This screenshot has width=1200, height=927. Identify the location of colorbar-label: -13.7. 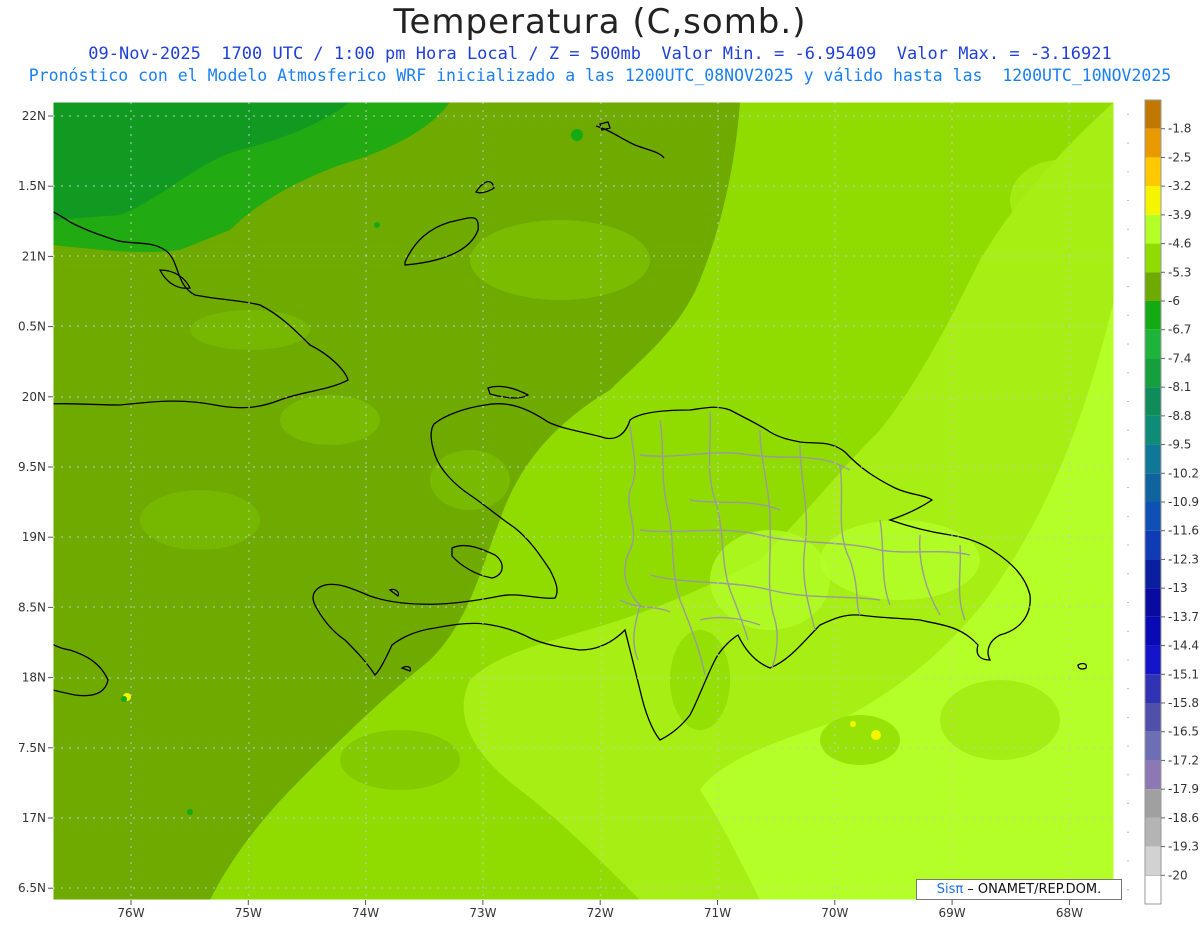
(1183, 617).